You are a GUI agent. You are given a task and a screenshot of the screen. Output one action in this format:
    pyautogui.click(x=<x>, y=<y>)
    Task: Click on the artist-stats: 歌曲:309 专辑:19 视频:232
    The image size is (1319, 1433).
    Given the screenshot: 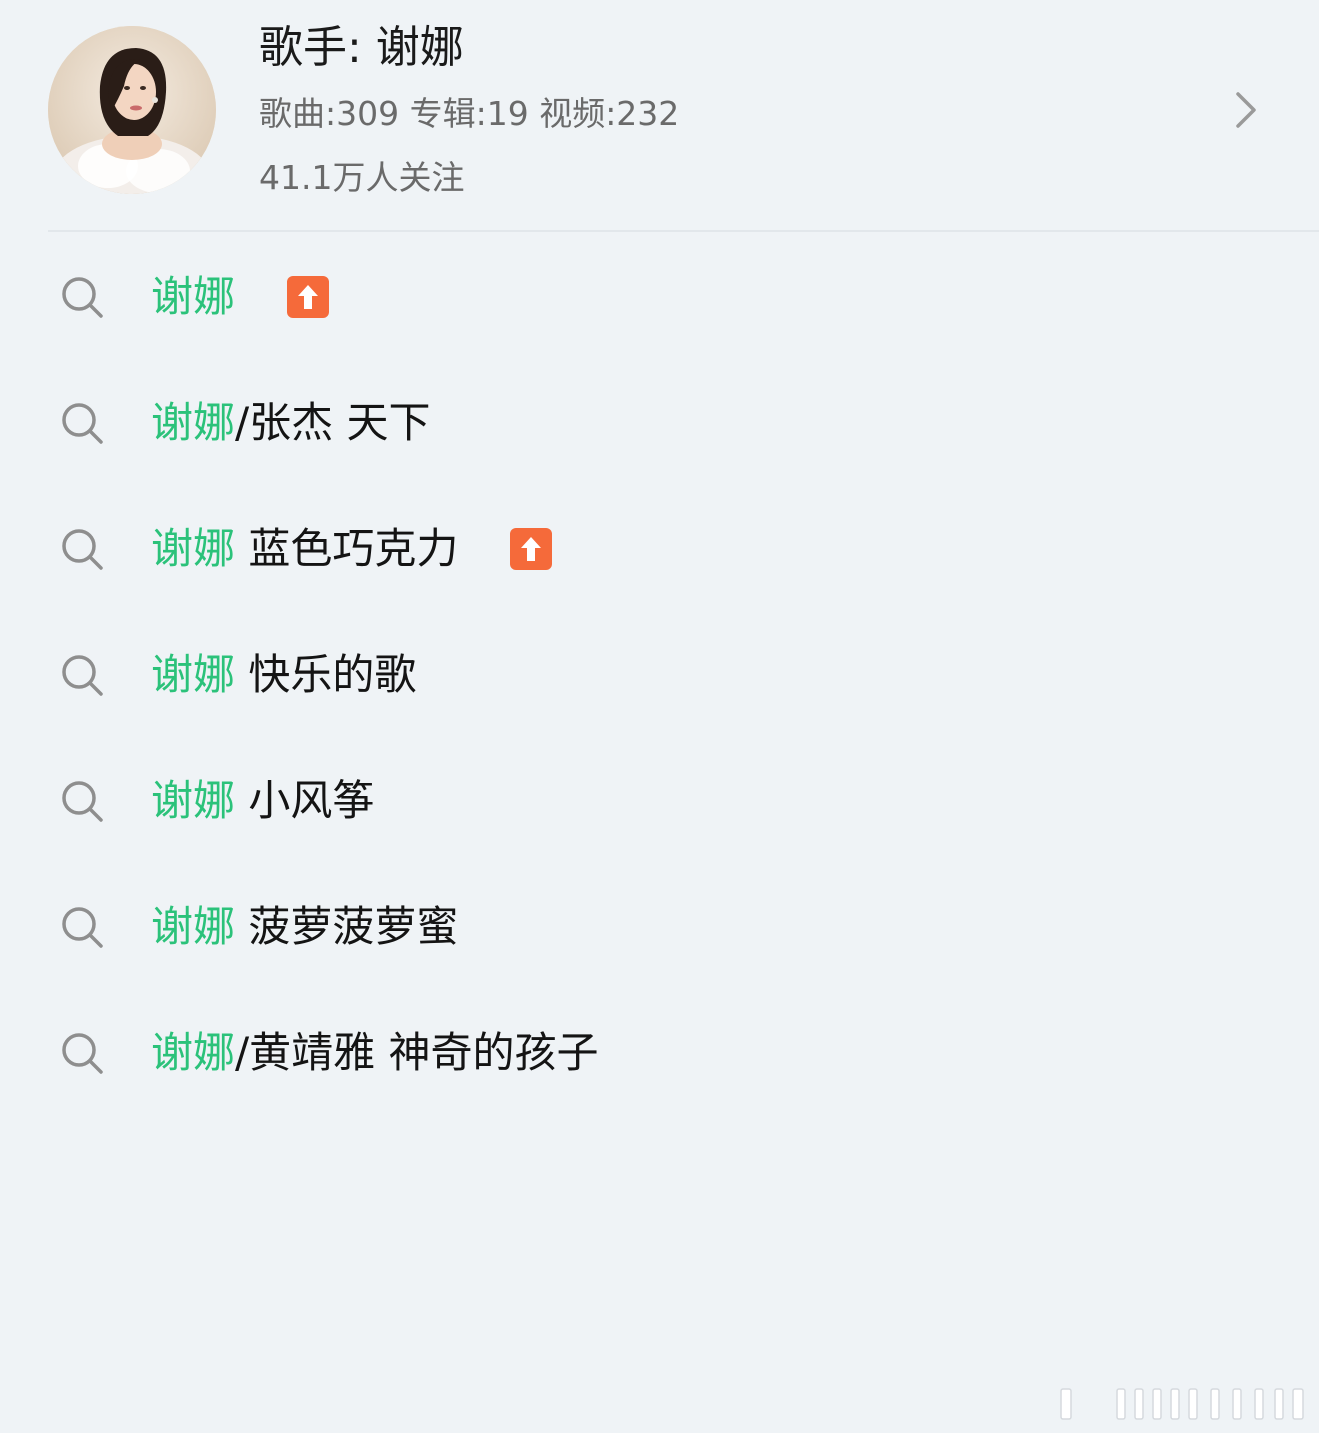 What is the action you would take?
    pyautogui.click(x=469, y=113)
    